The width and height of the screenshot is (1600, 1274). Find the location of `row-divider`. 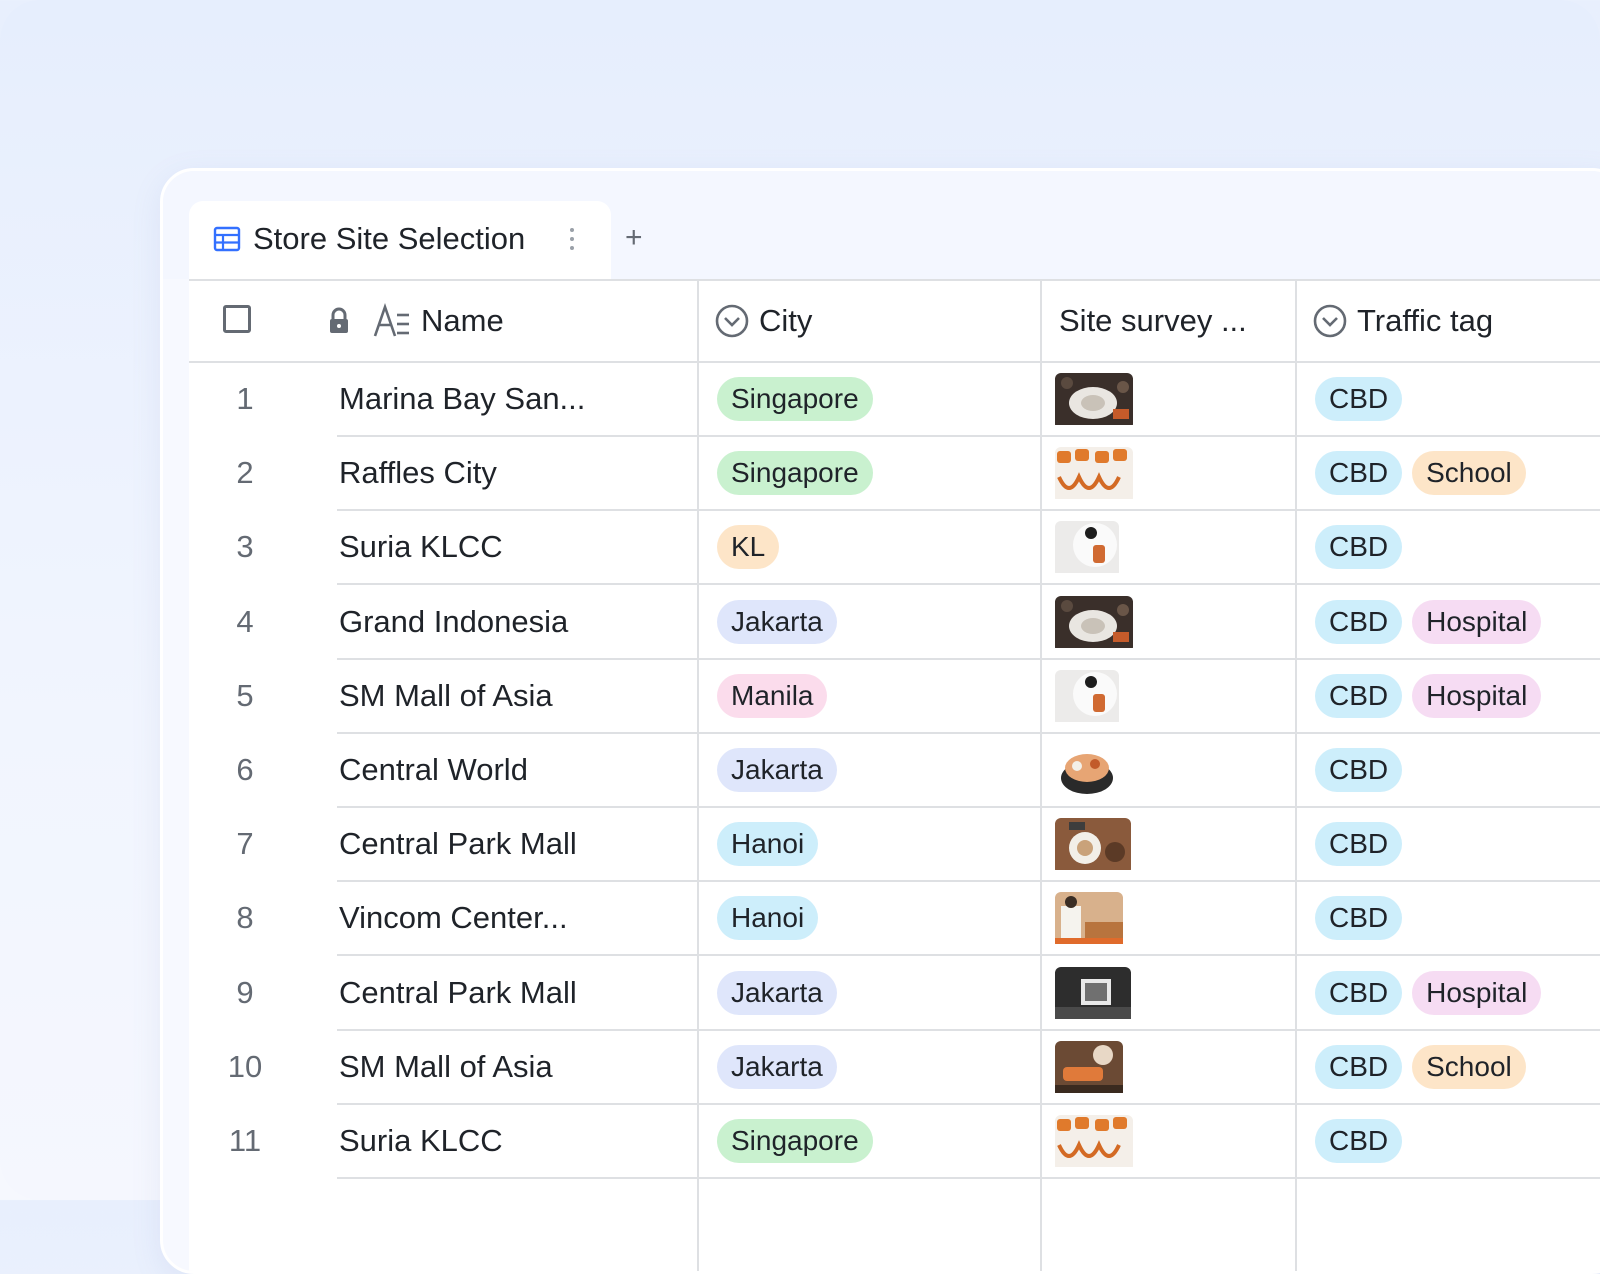

row-divider is located at coordinates (968, 1178).